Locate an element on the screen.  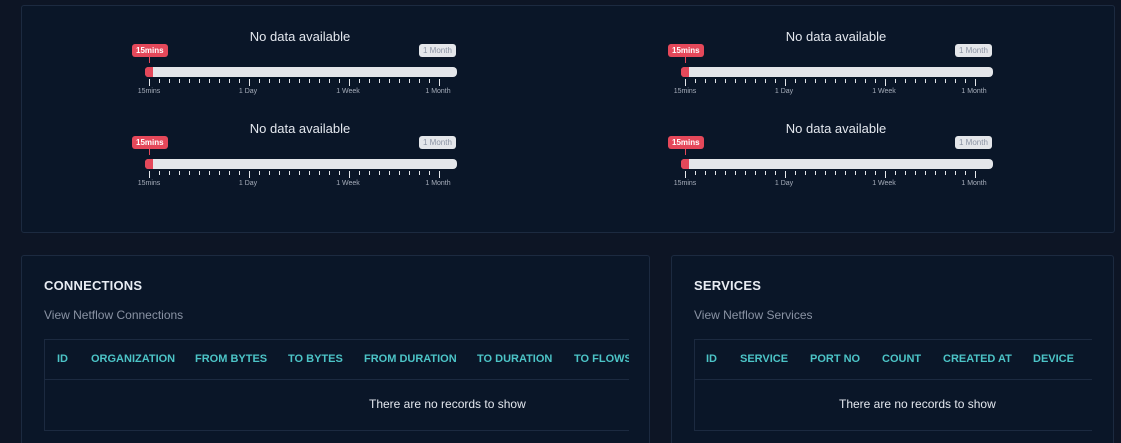
column-header-to-bytes: TO BYTES is located at coordinates (315, 359).